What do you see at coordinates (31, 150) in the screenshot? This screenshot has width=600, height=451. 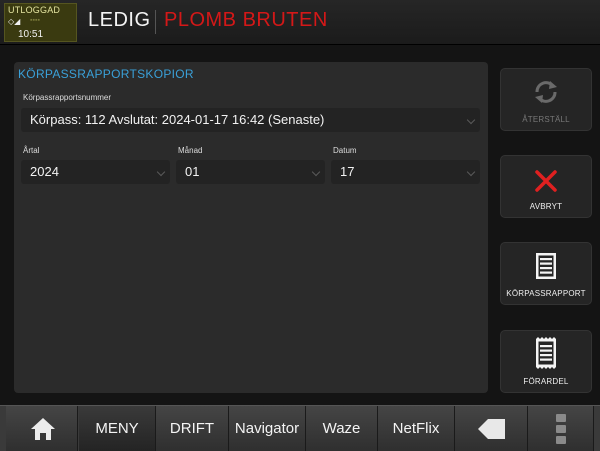 I see `year-label: Årtal` at bounding box center [31, 150].